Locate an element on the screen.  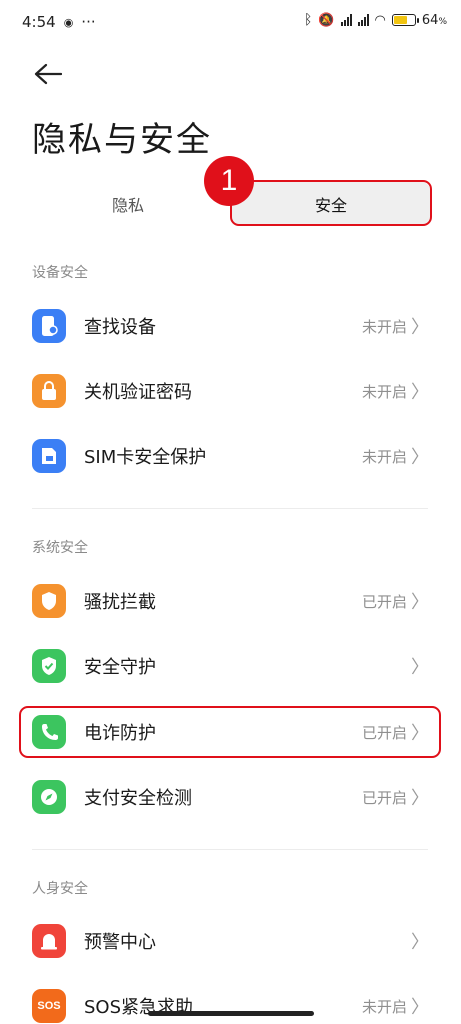
tab-privacy: 隐私 is located at coordinates (128, 204).